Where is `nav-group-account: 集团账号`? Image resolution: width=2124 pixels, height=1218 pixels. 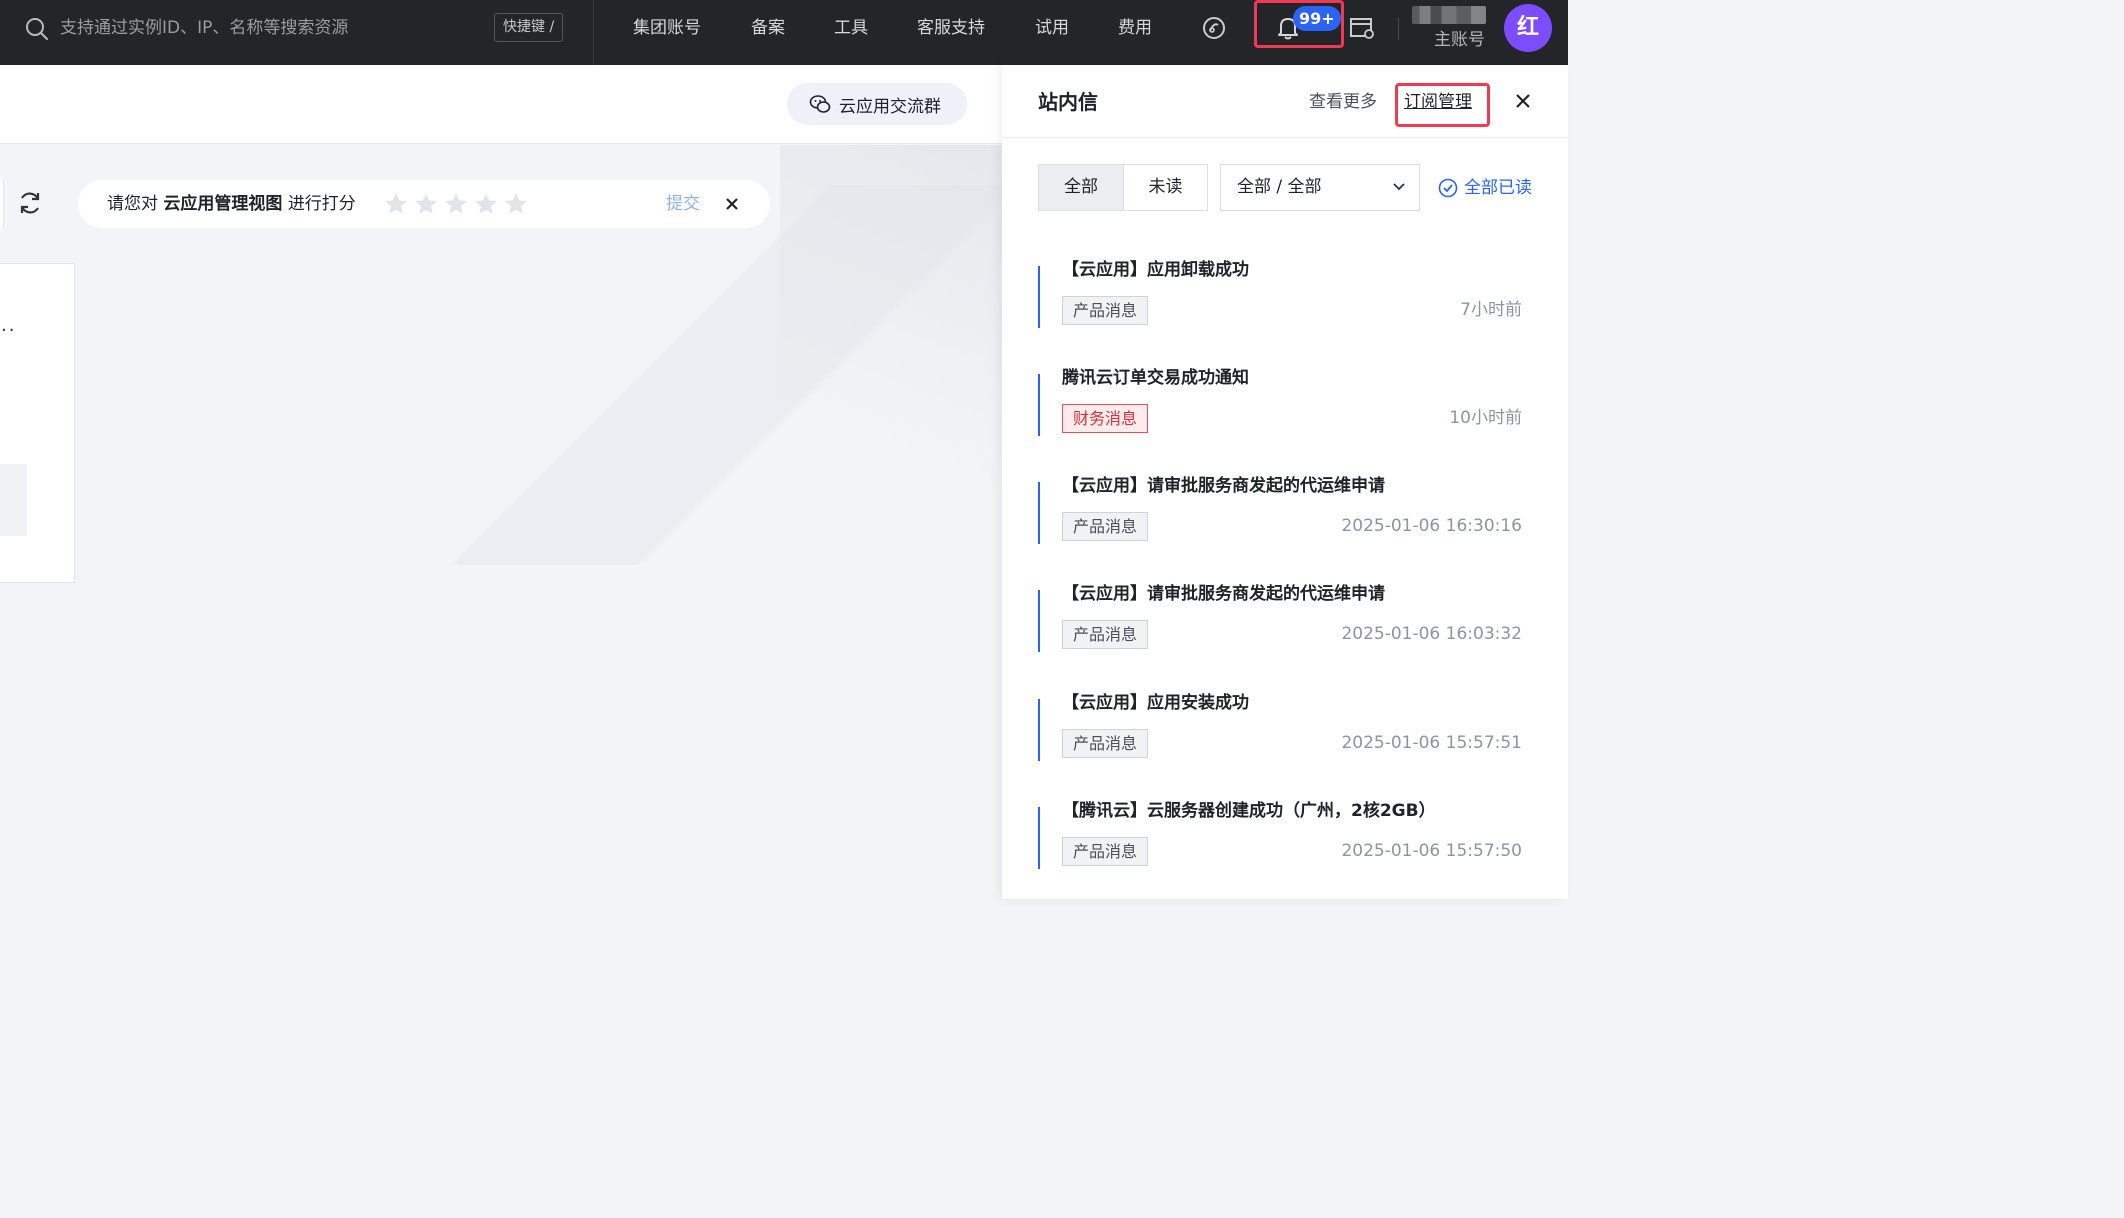
nav-group-account: 集团账号 is located at coordinates (667, 28).